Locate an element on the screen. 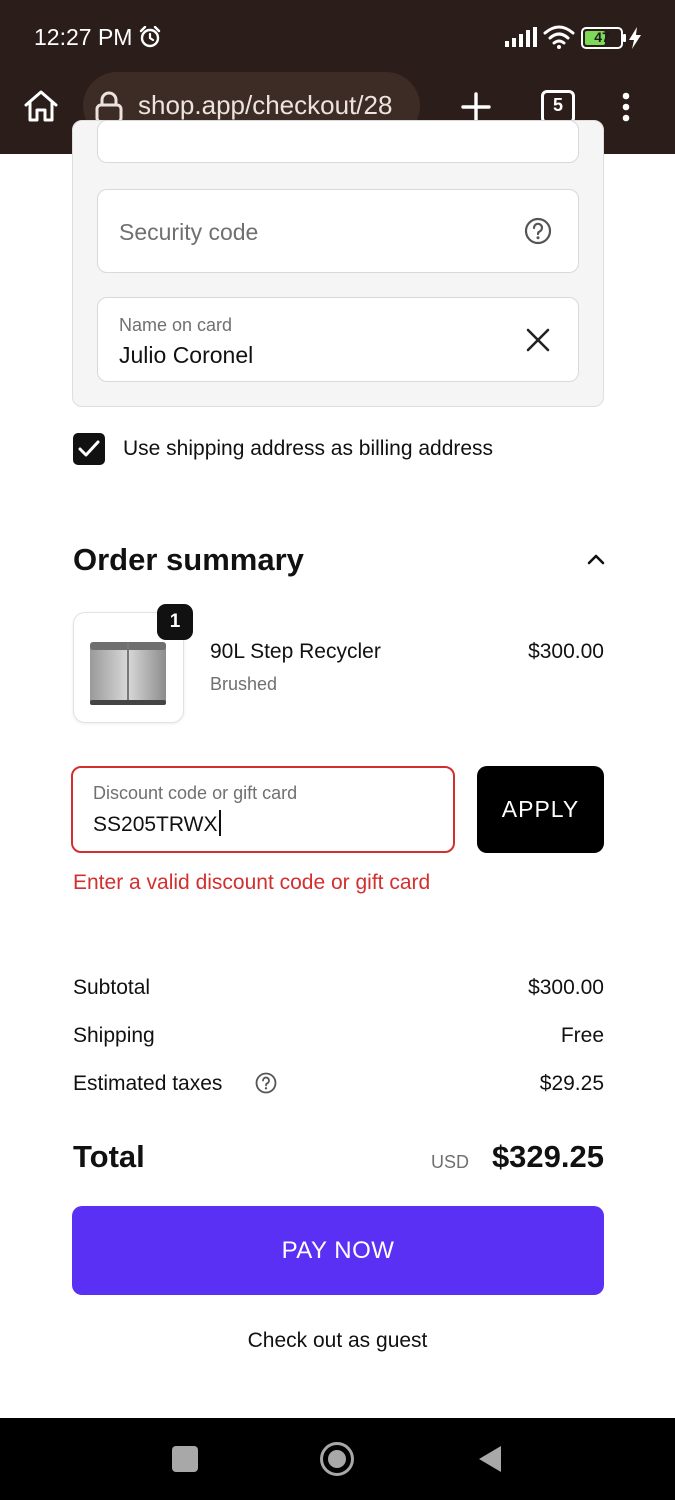 This screenshot has width=675, height=1500. discount-error-message: Enter a valid discount code or gift card is located at coordinates (252, 882).